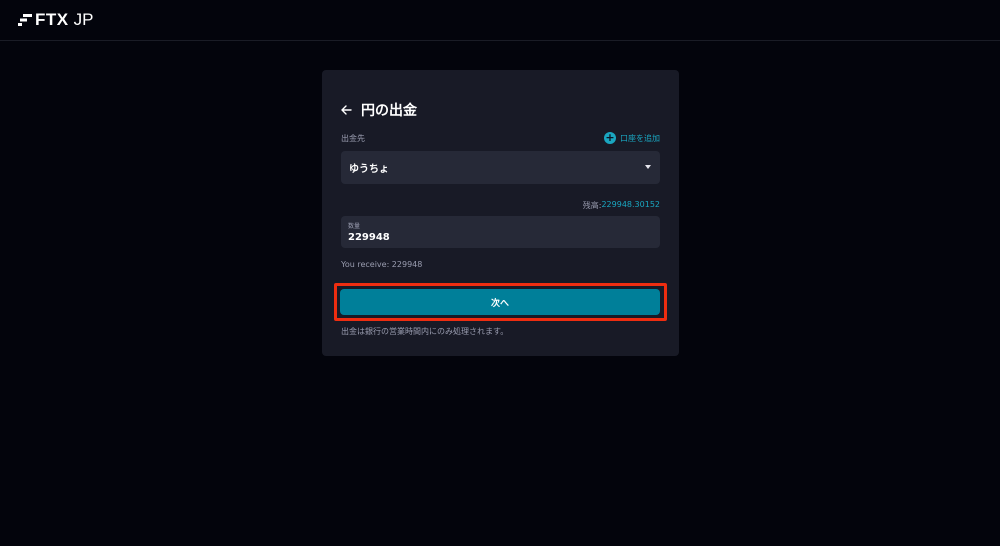  What do you see at coordinates (500, 302) in the screenshot?
I see `next-button: 次へ` at bounding box center [500, 302].